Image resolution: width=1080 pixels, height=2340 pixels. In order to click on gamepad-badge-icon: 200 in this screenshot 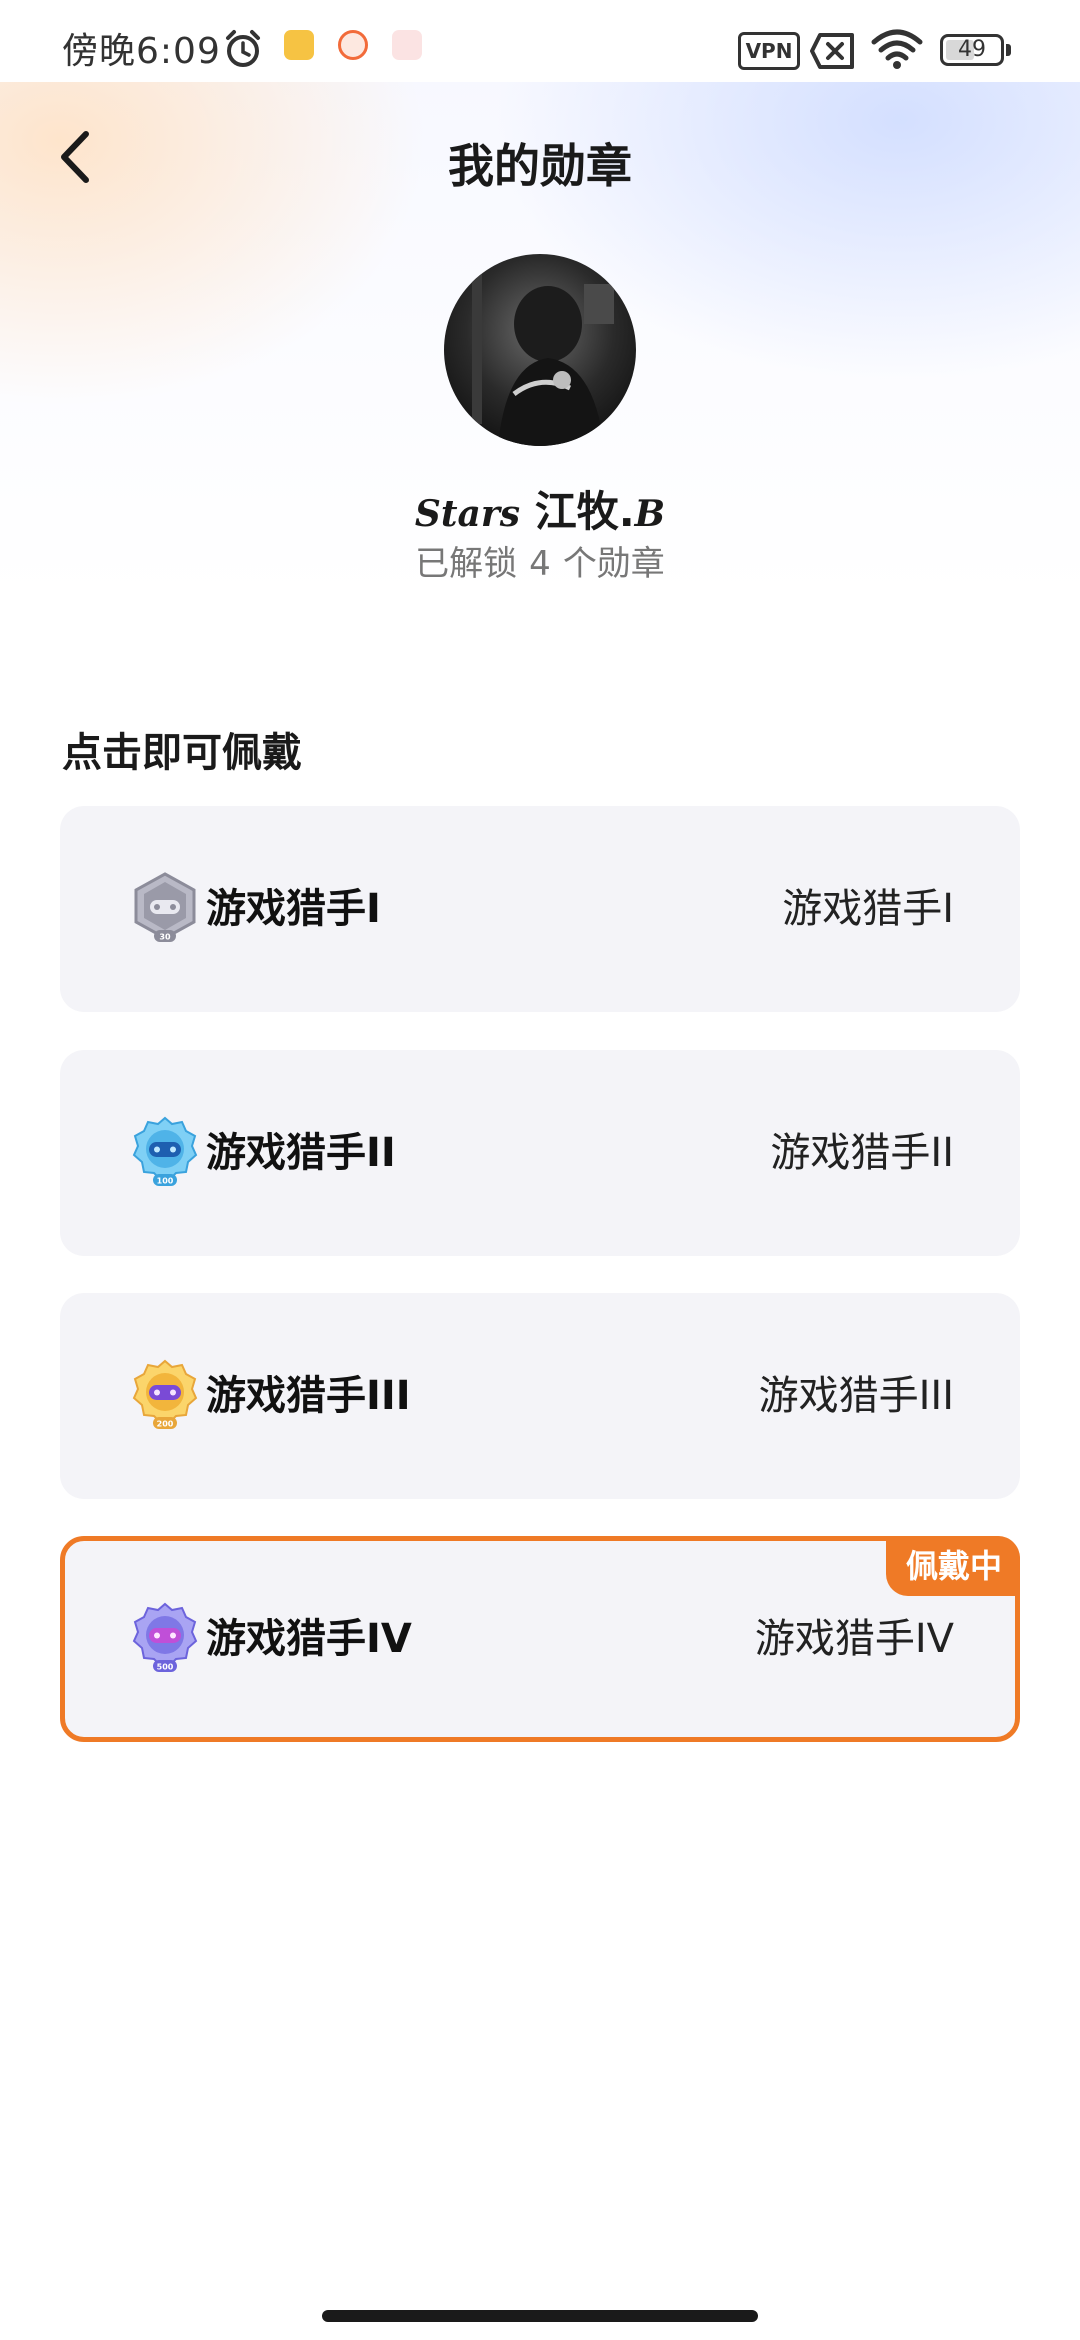, I will do `click(165, 1394)`.